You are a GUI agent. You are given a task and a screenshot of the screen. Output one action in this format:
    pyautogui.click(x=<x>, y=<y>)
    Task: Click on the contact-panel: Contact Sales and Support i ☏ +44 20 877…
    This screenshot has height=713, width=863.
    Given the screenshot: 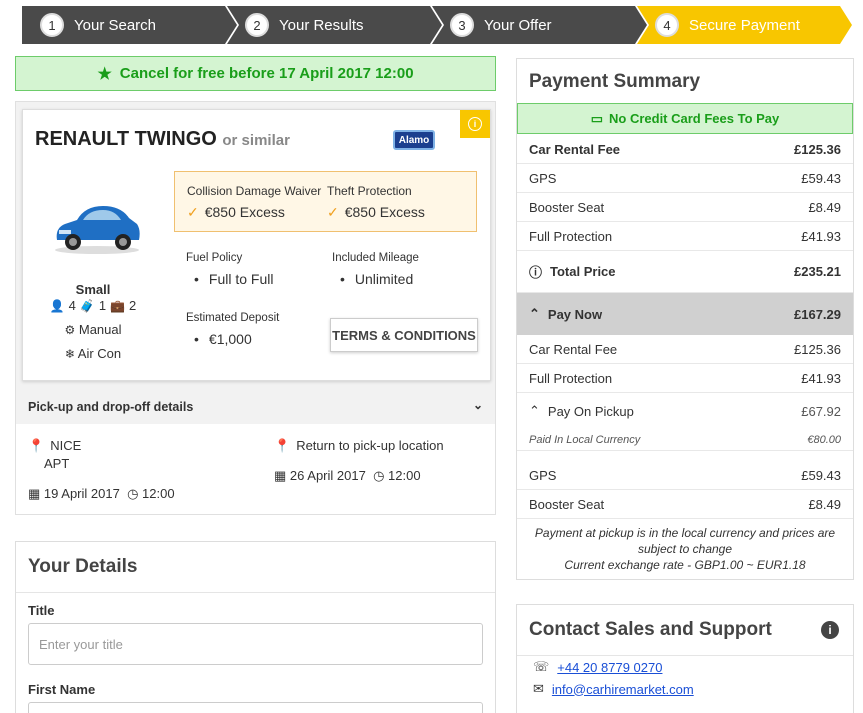 What is the action you would take?
    pyautogui.click(x=685, y=658)
    